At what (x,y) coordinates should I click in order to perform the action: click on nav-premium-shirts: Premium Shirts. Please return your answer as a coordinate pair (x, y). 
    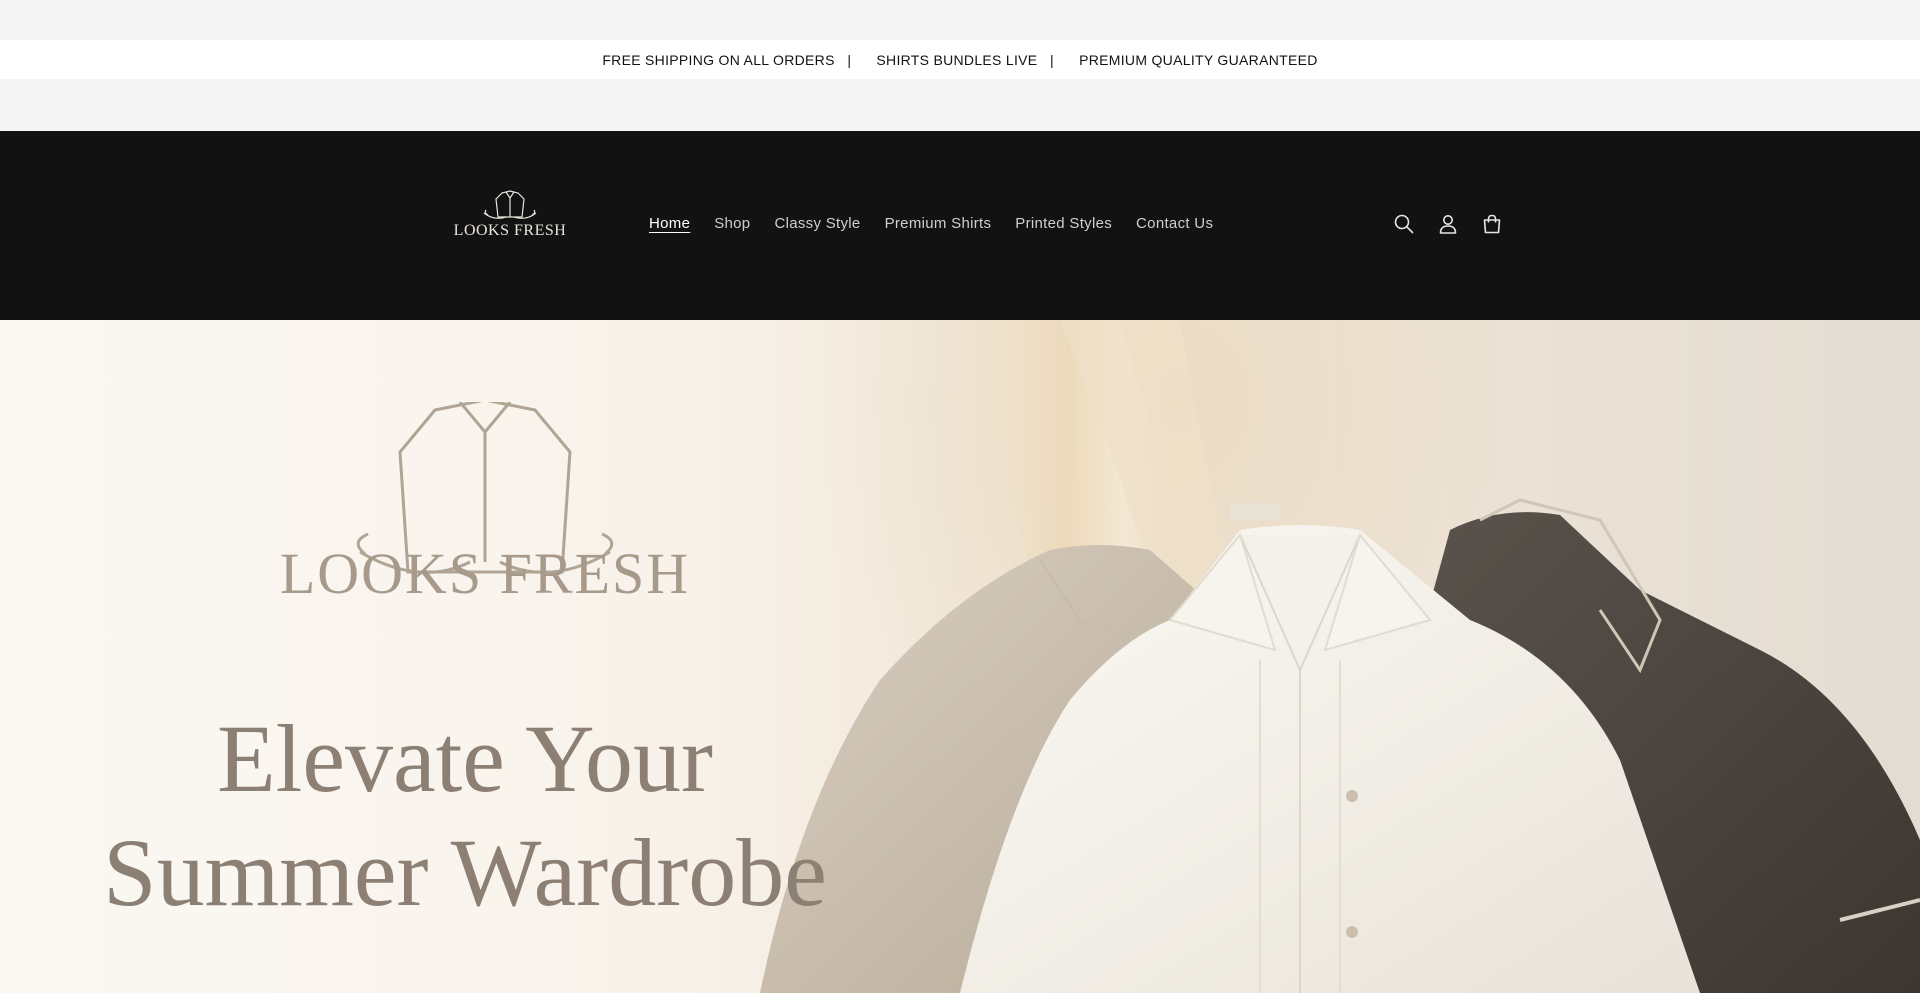
    Looking at the image, I should click on (938, 223).